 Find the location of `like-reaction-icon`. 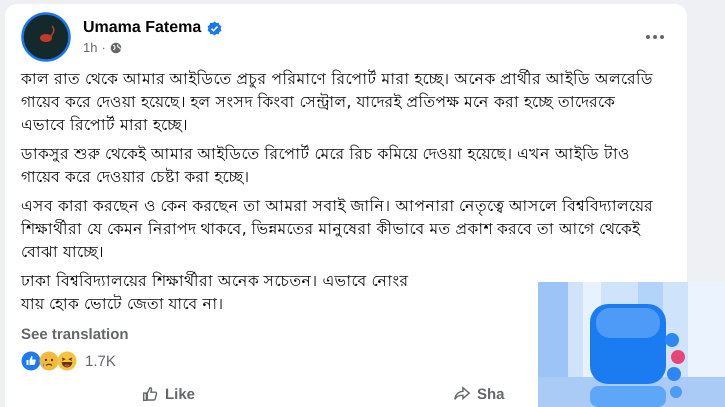

like-reaction-icon is located at coordinates (31, 361).